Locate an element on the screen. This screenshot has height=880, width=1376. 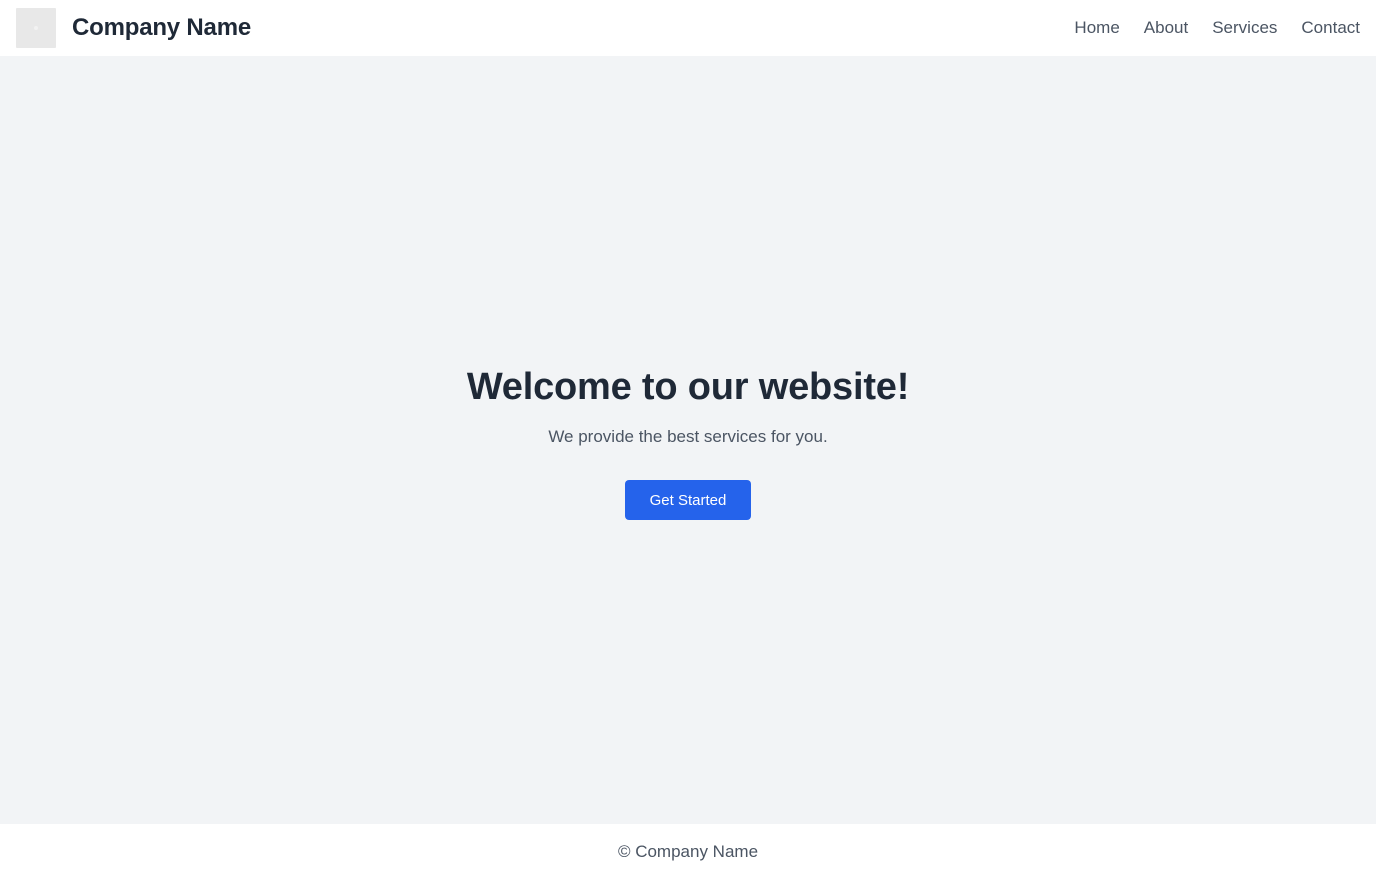
hero-title: Welcome to our website! is located at coordinates (688, 387).